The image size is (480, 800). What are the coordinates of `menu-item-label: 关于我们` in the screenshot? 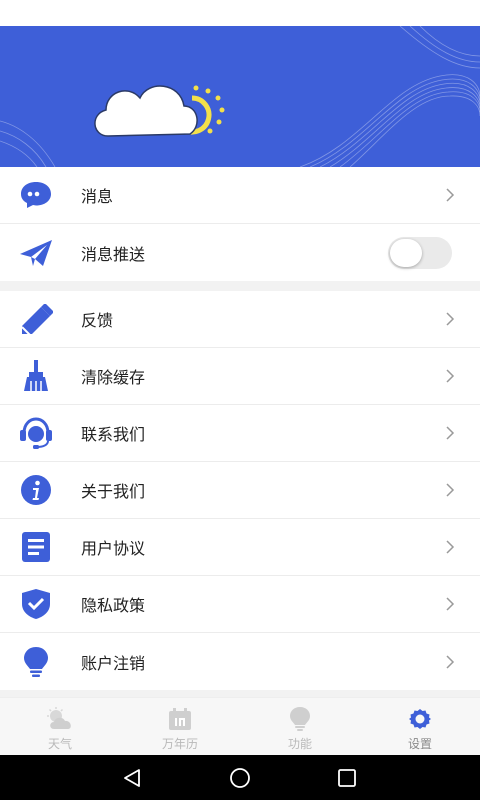 It's located at (113, 491).